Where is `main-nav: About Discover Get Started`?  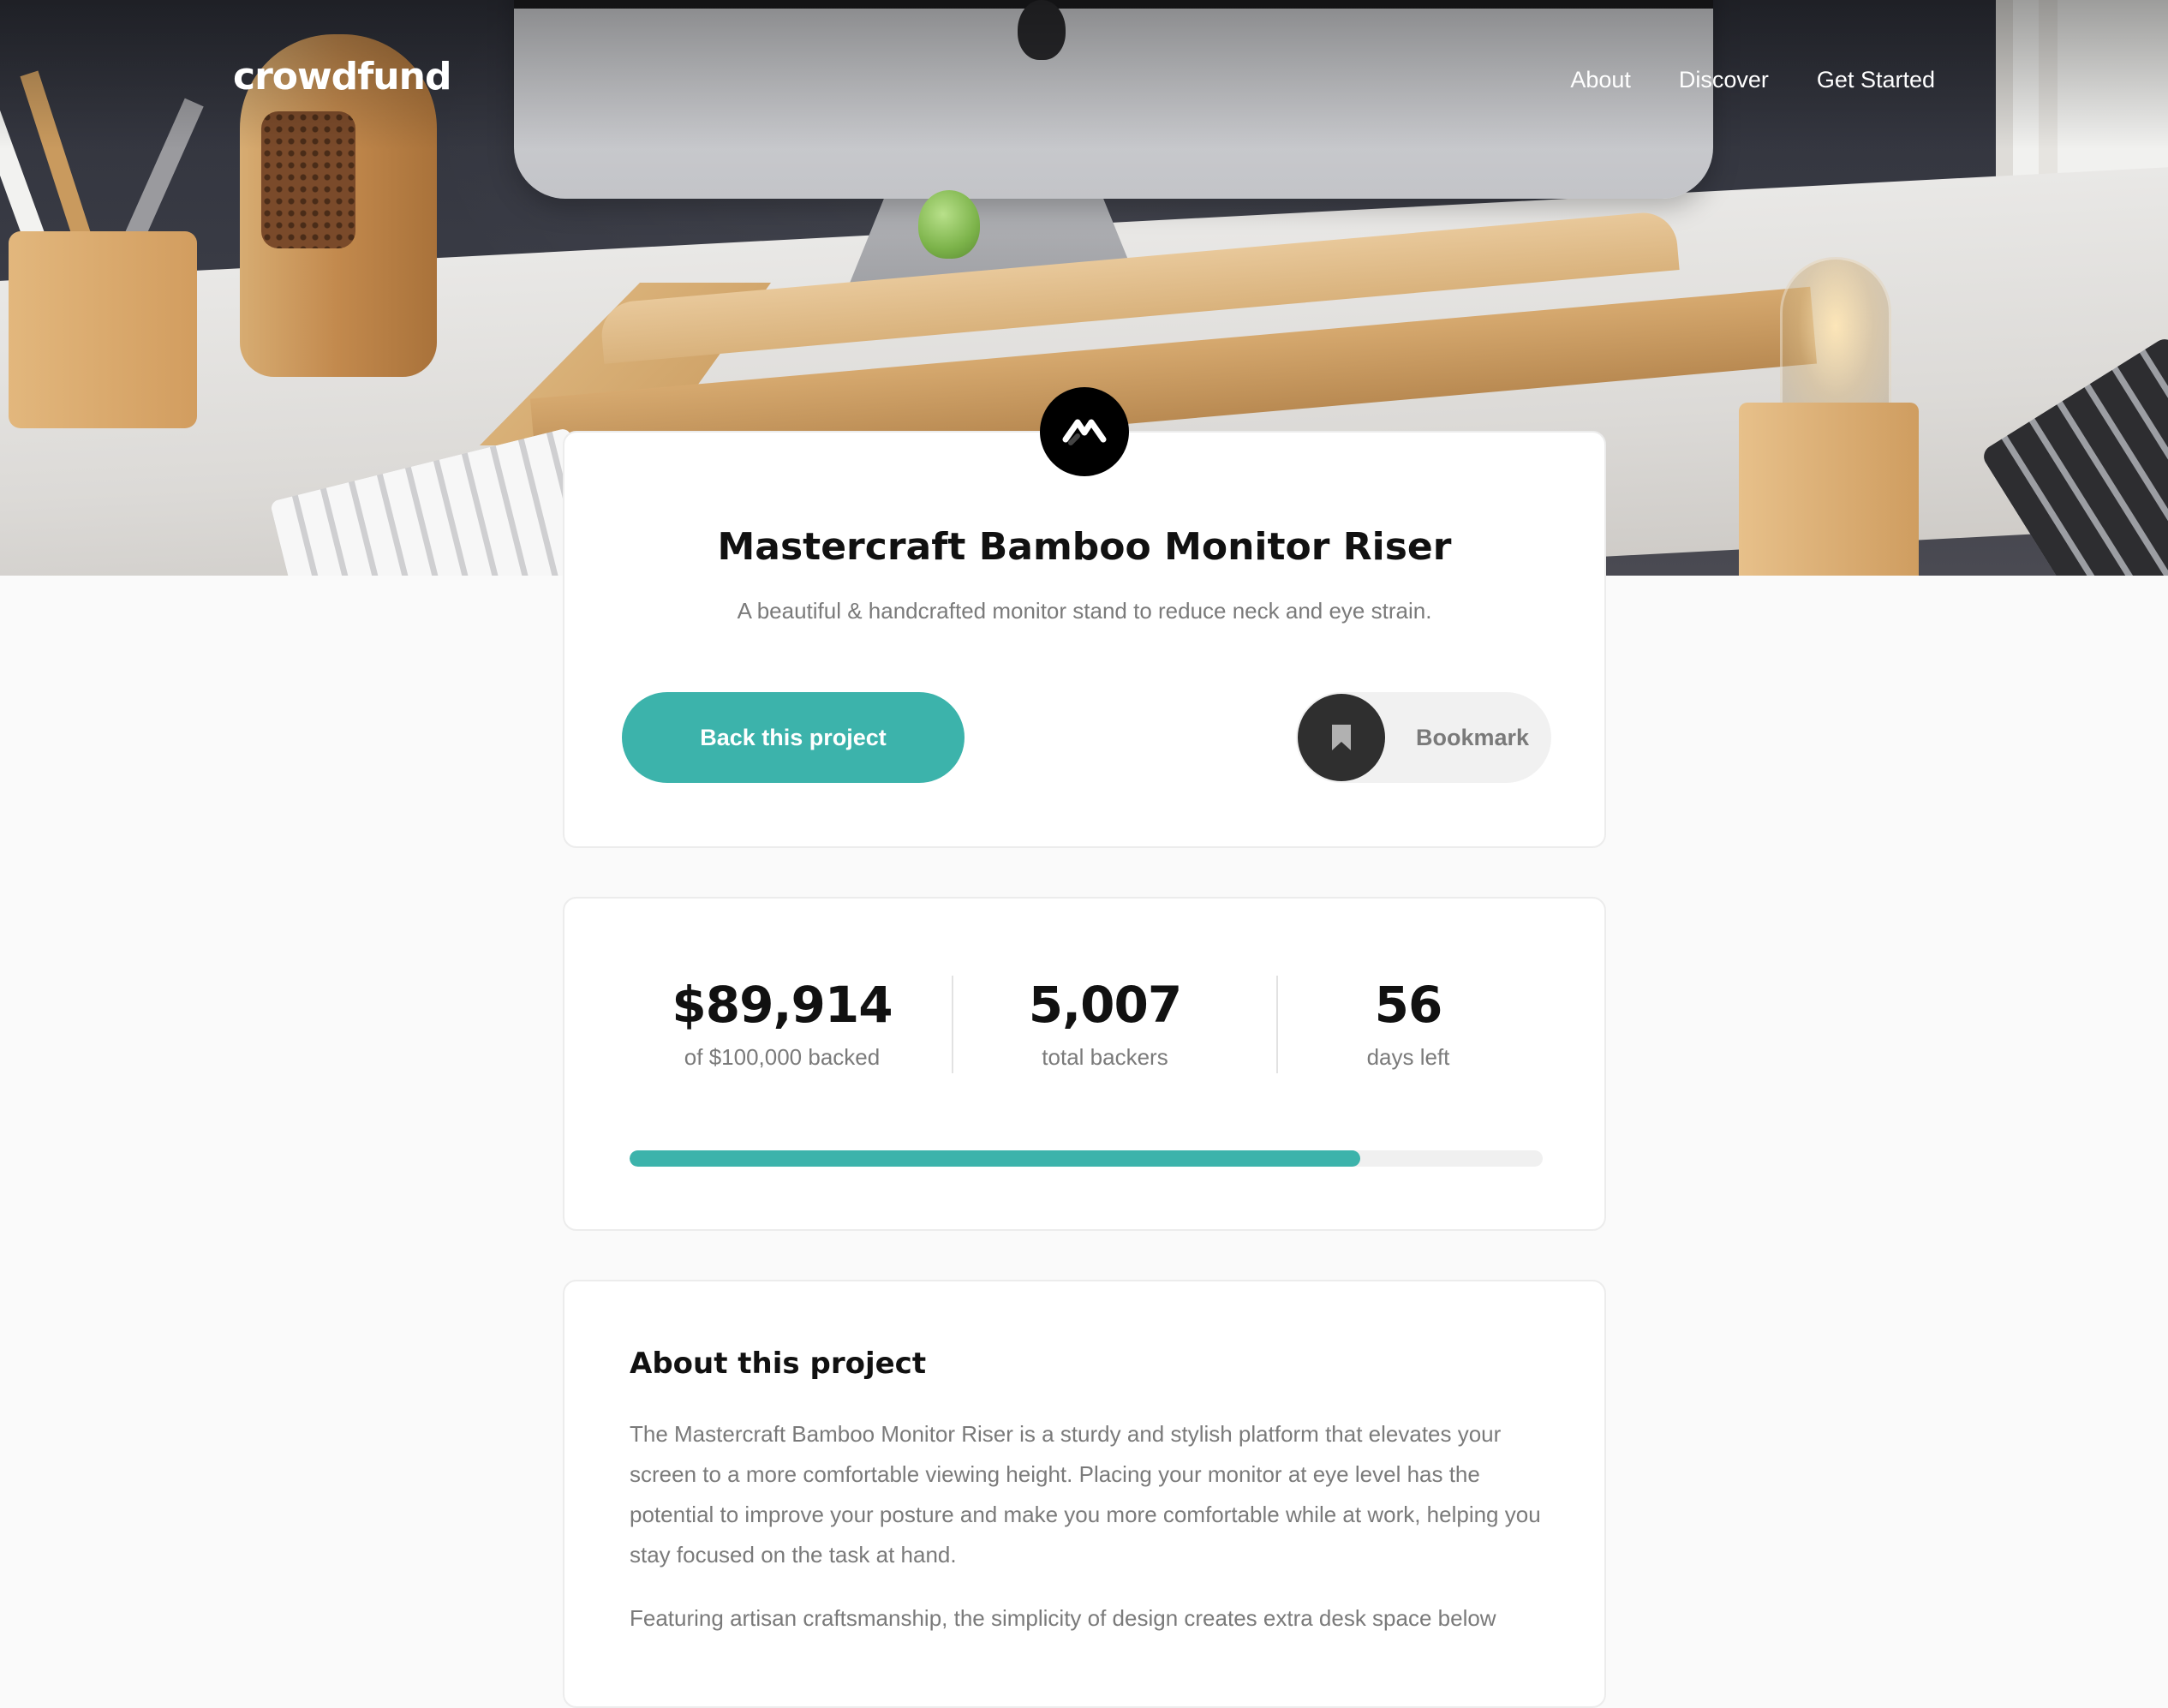
main-nav: About Discover Get Started is located at coordinates (1752, 80).